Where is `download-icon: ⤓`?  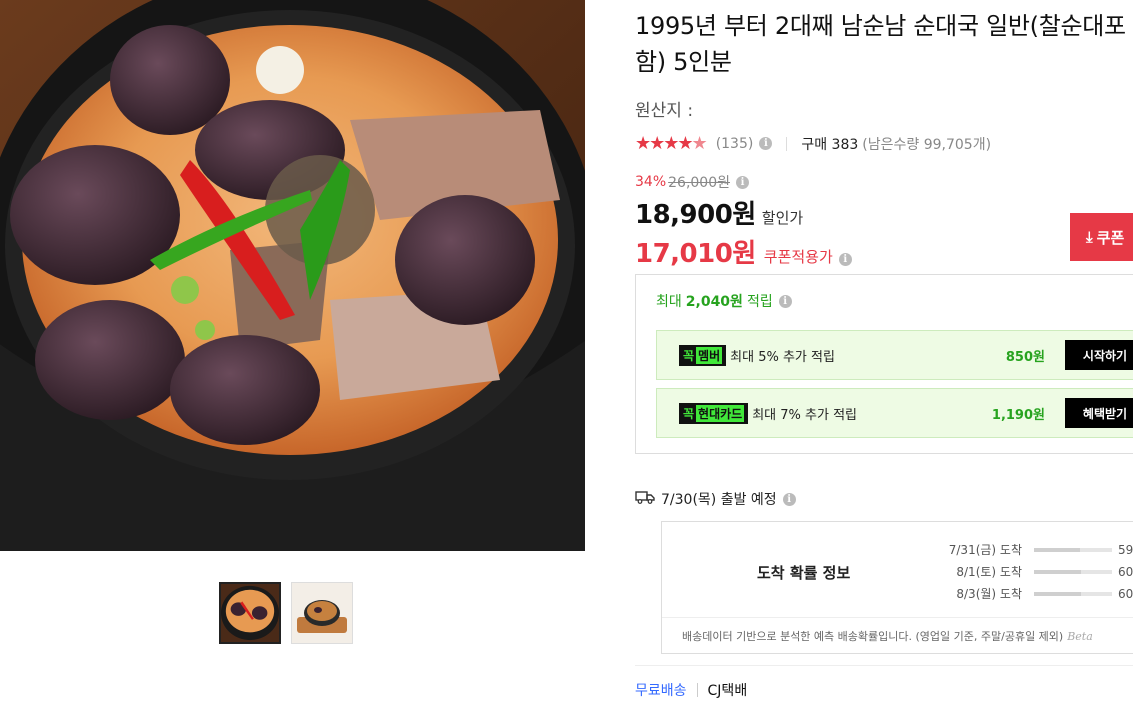
download-icon: ⤓ is located at coordinates (1089, 237).